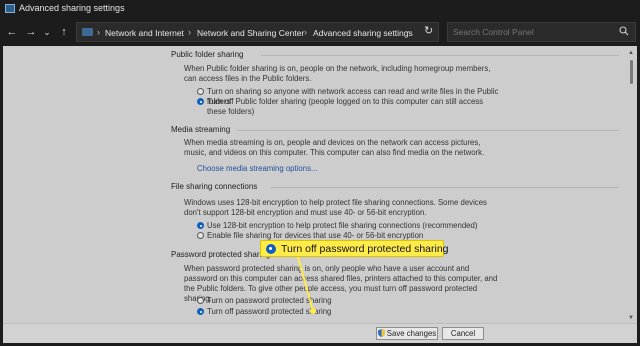  I want to click on callout-pointer, so click(306, 285).